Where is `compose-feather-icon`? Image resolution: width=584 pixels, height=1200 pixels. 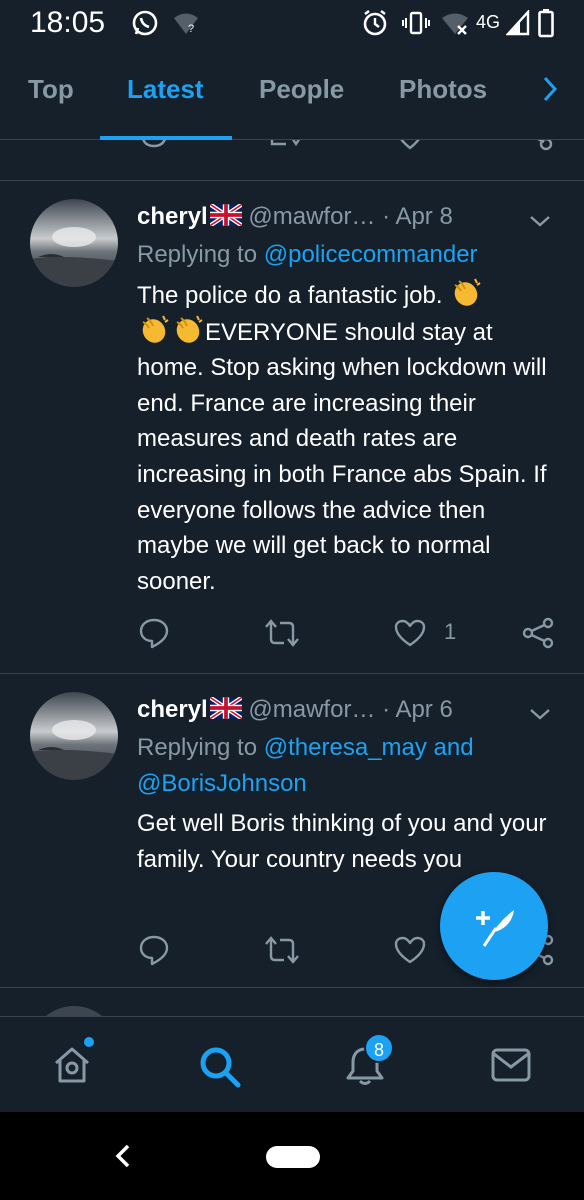 compose-feather-icon is located at coordinates (495, 928).